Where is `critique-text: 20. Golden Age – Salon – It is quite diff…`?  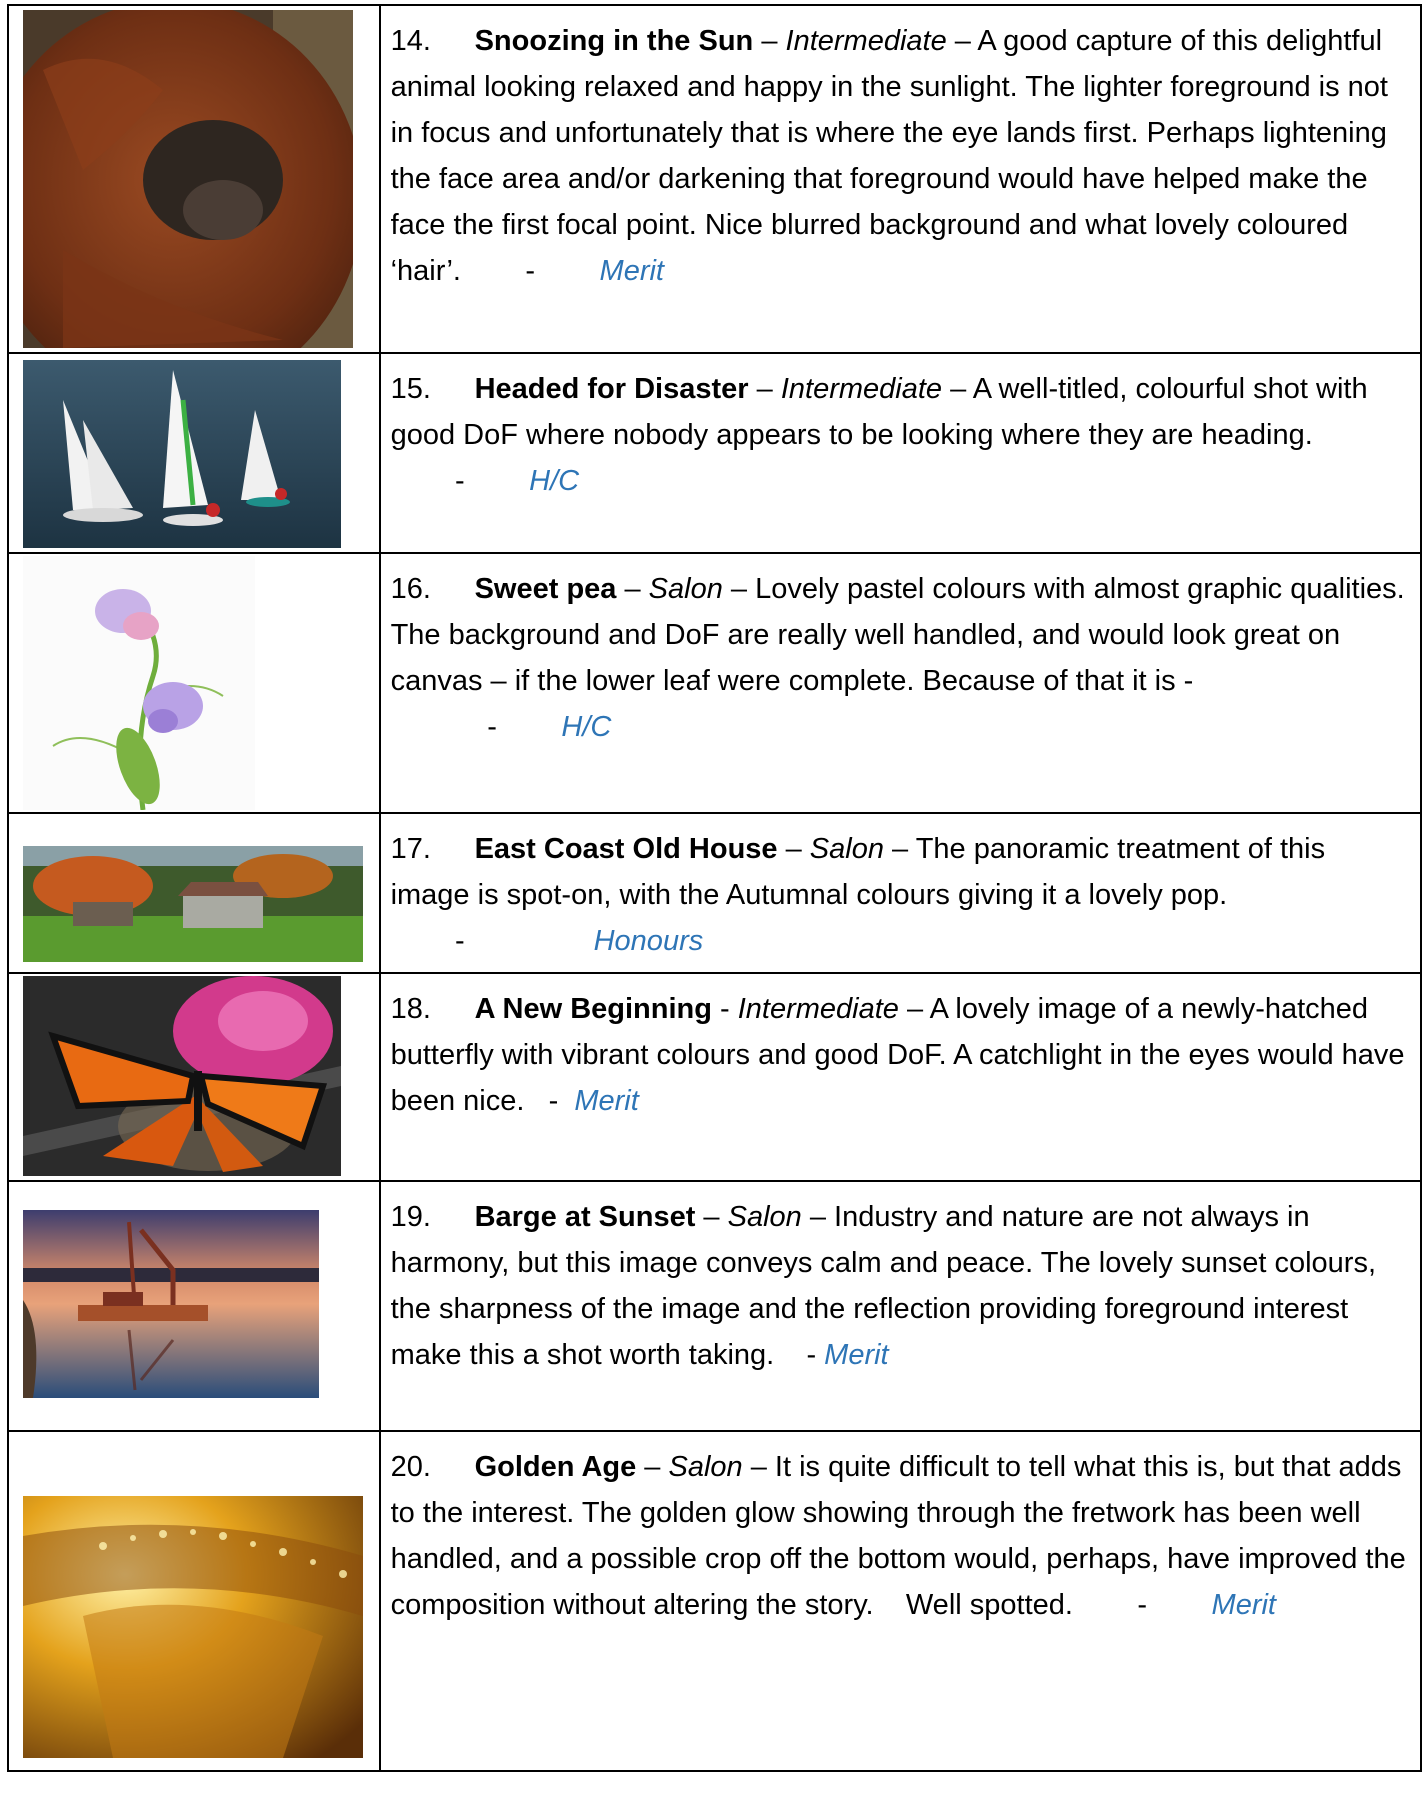 critique-text: 20. Golden Age – Salon – It is quite diff… is located at coordinates (901, 1536).